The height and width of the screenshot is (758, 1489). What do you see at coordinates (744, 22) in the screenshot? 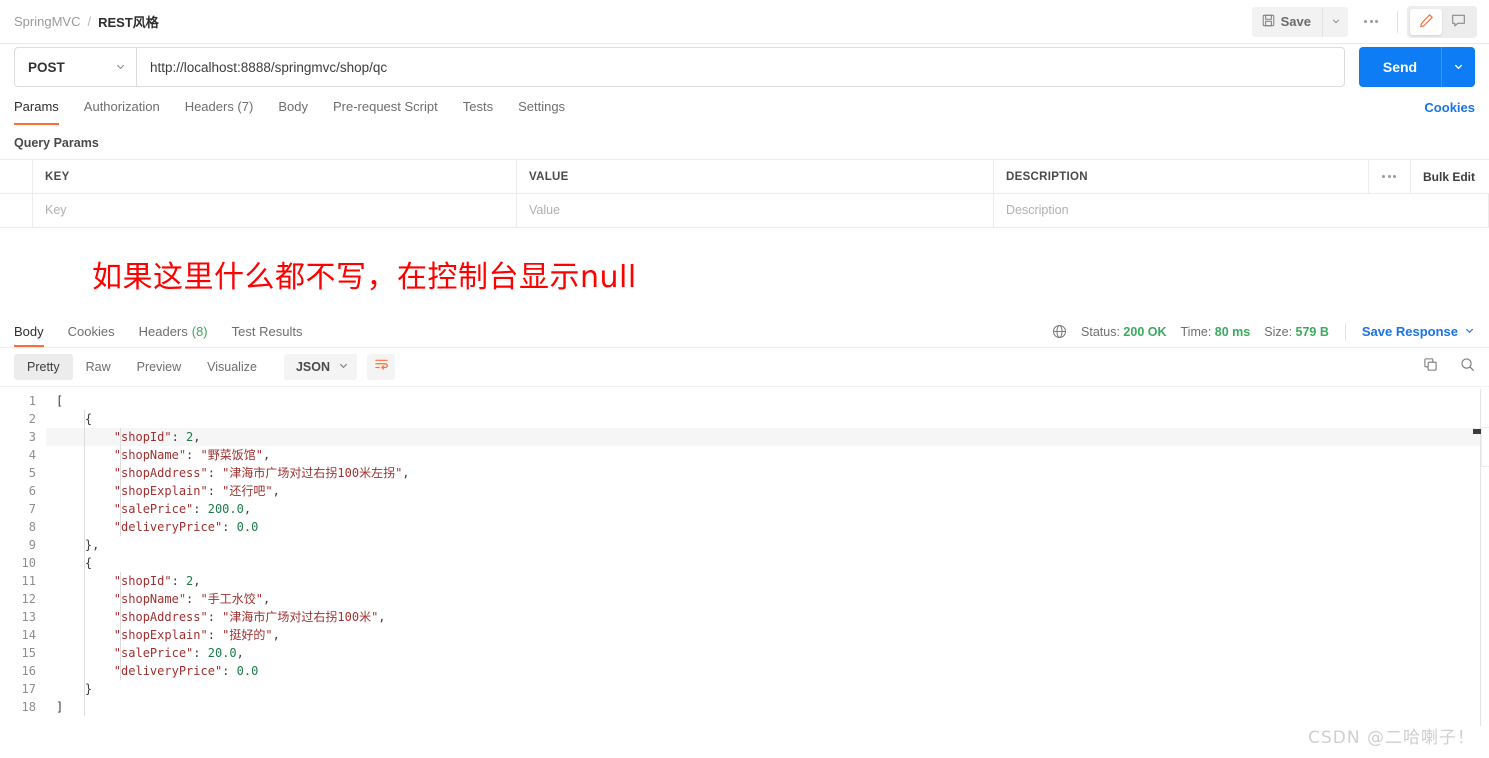
I see `app-top-bar: SpringMVC / REST风格 Save` at bounding box center [744, 22].